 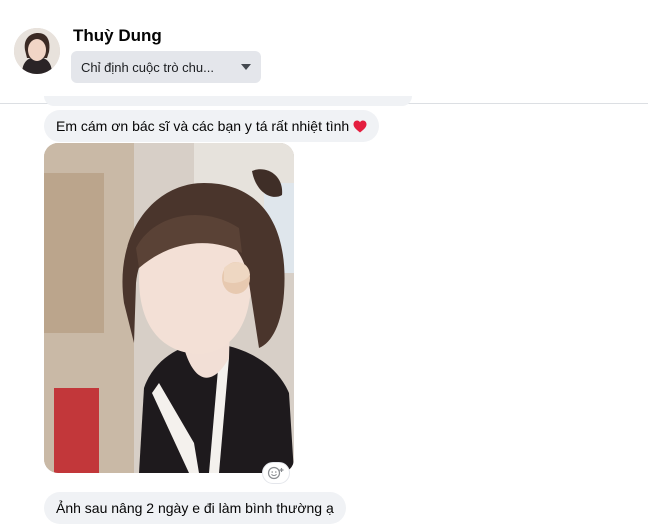 I want to click on avatar-image, so click(x=37, y=51).